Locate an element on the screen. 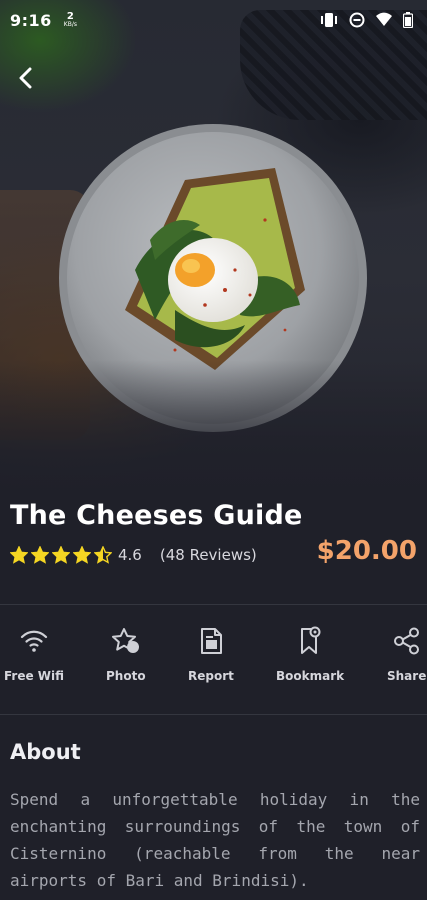 The width and height of the screenshot is (427, 900). rating-stars is located at coordinates (61, 555).